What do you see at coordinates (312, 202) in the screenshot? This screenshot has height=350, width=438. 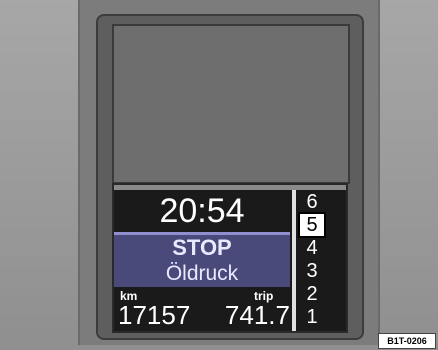 I see `gear-6: 6` at bounding box center [312, 202].